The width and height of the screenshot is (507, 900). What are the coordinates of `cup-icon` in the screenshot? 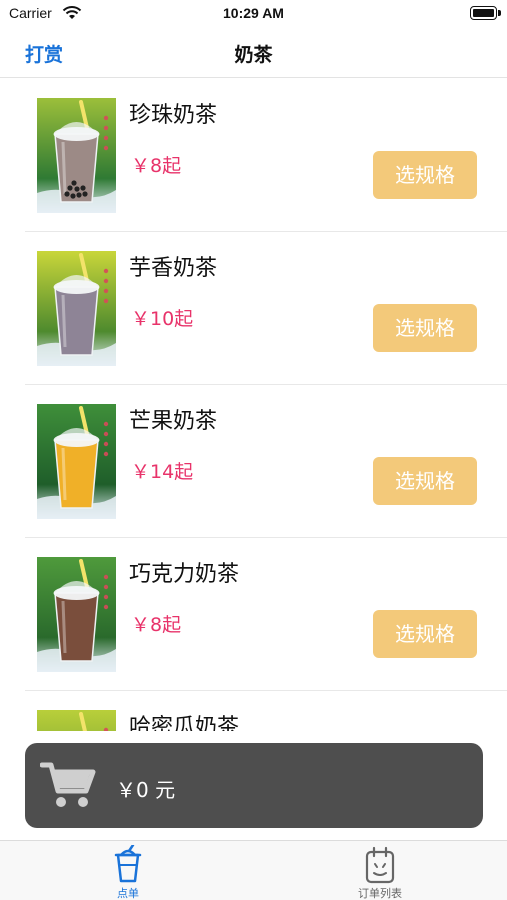 It's located at (128, 864).